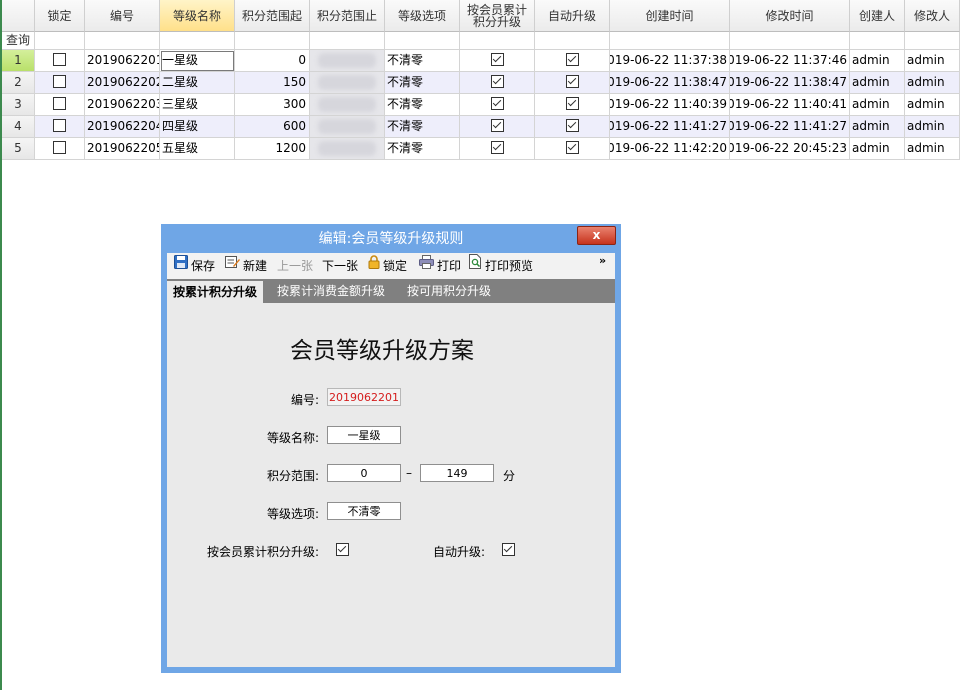  Describe the element at coordinates (497, 16) in the screenshot. I see `col-cumulative-upgrade: 按会员累计积分升级` at that location.